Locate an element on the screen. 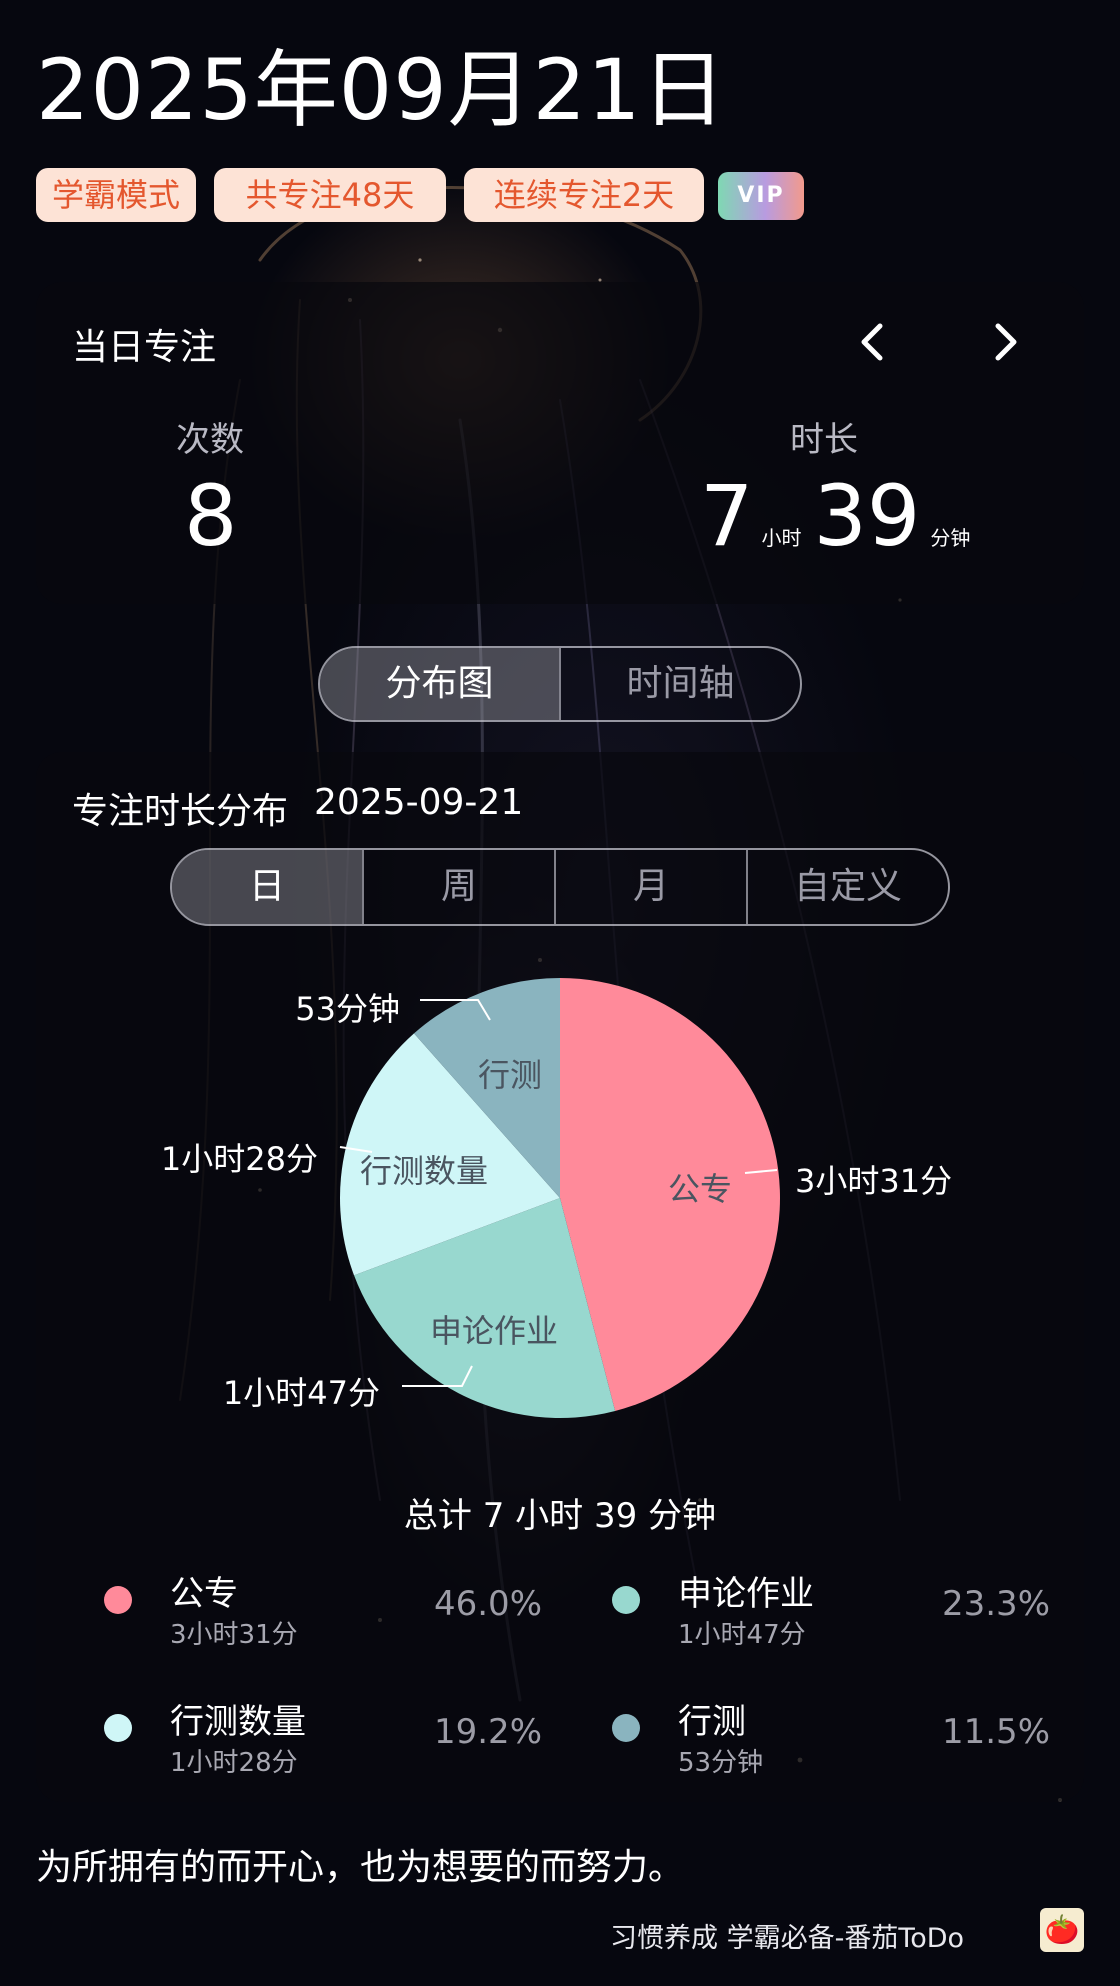  legend-percent-2: 19.2% is located at coordinates (487, 1732).